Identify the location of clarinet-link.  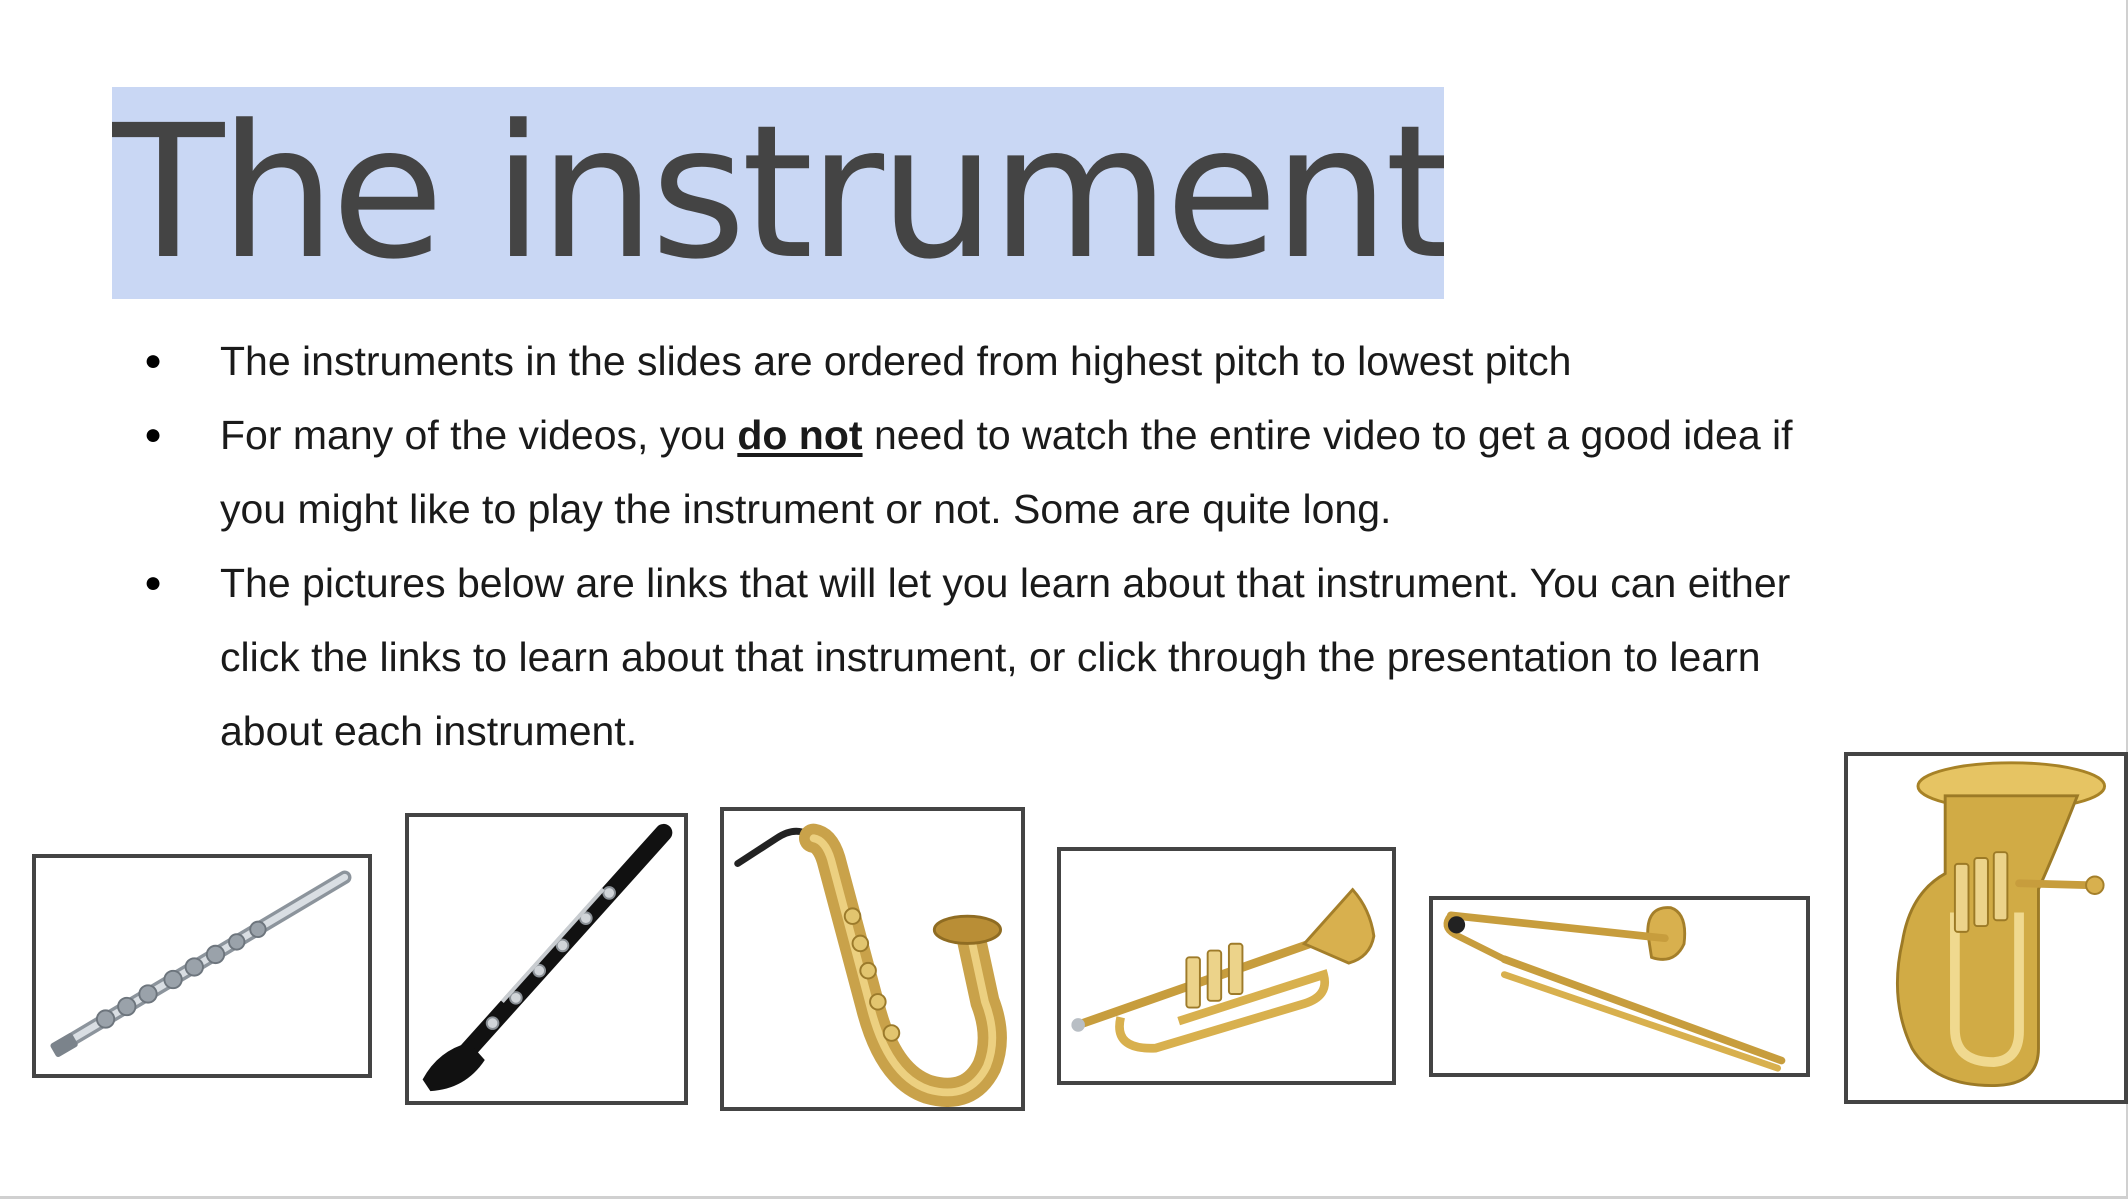
(546, 959).